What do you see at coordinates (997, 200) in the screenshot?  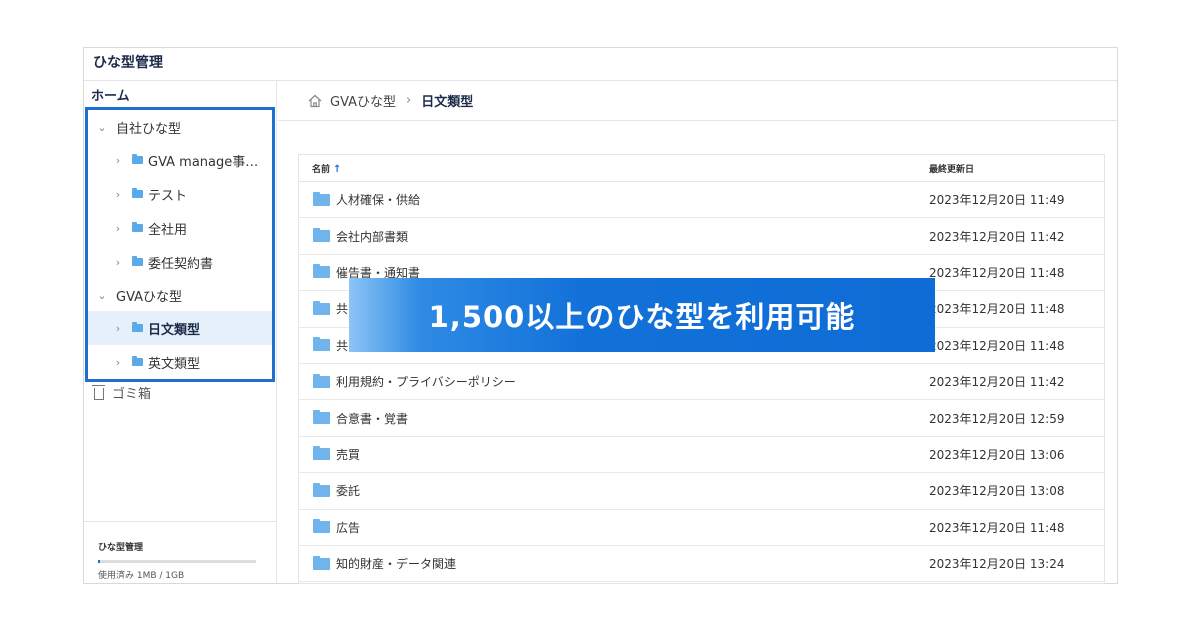 I see `row-updated: 2023年12月20日 11:49` at bounding box center [997, 200].